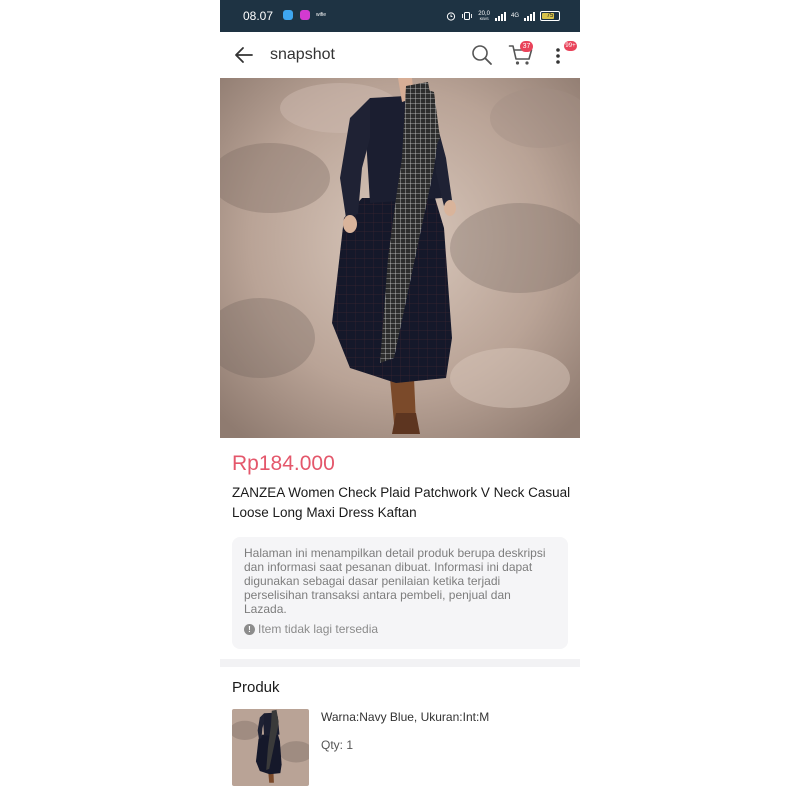  I want to click on vibrate-icon, so click(467, 16).